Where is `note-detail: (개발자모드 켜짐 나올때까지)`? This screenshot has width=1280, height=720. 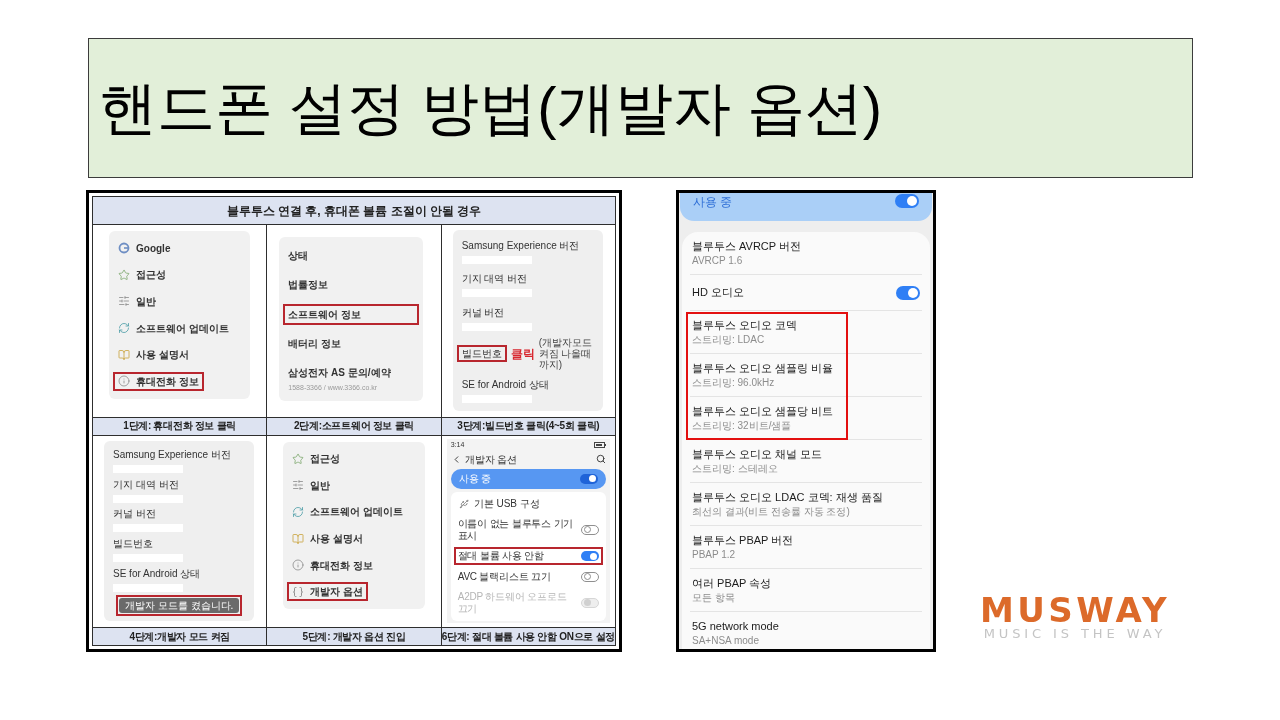 note-detail: (개발자모드 켜짐 나올때까지) is located at coordinates (565, 354).